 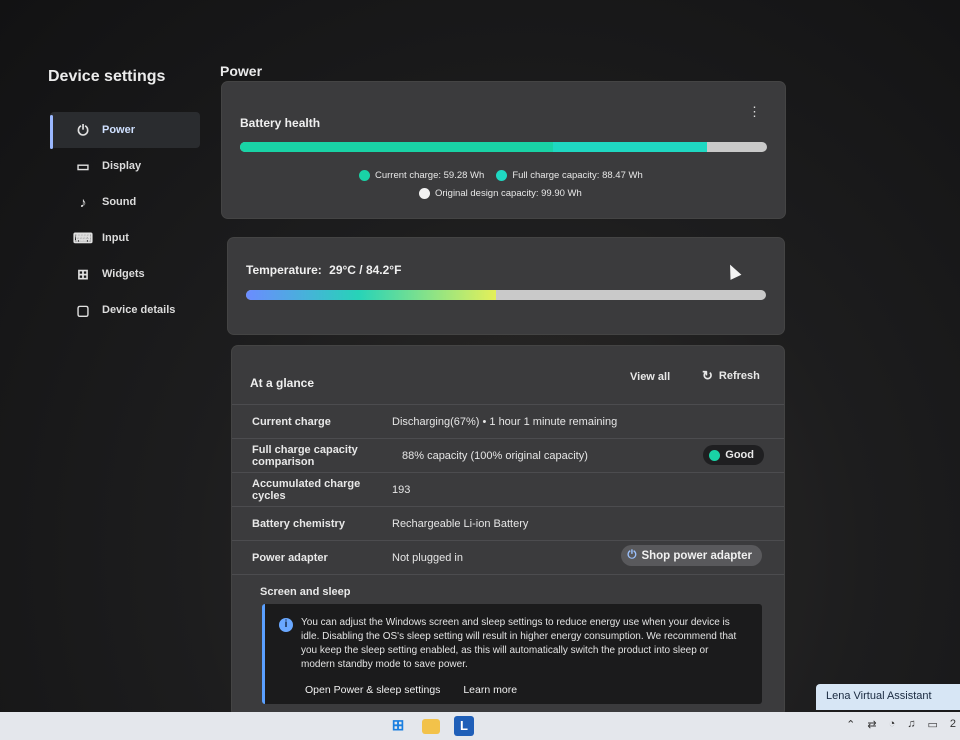 I want to click on laptop-icon: ▢, so click(x=83, y=309).